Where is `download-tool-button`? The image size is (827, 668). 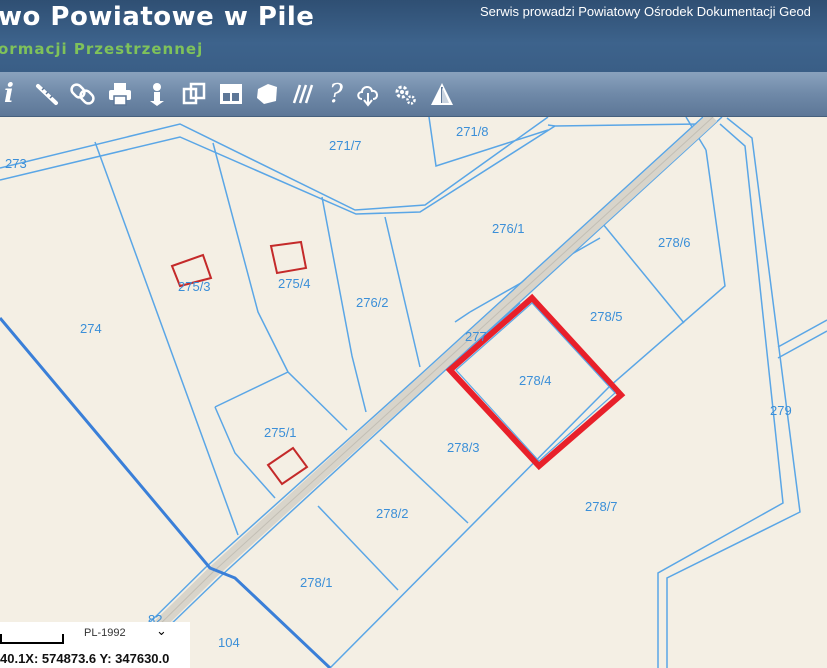 download-tool-button is located at coordinates (368, 94).